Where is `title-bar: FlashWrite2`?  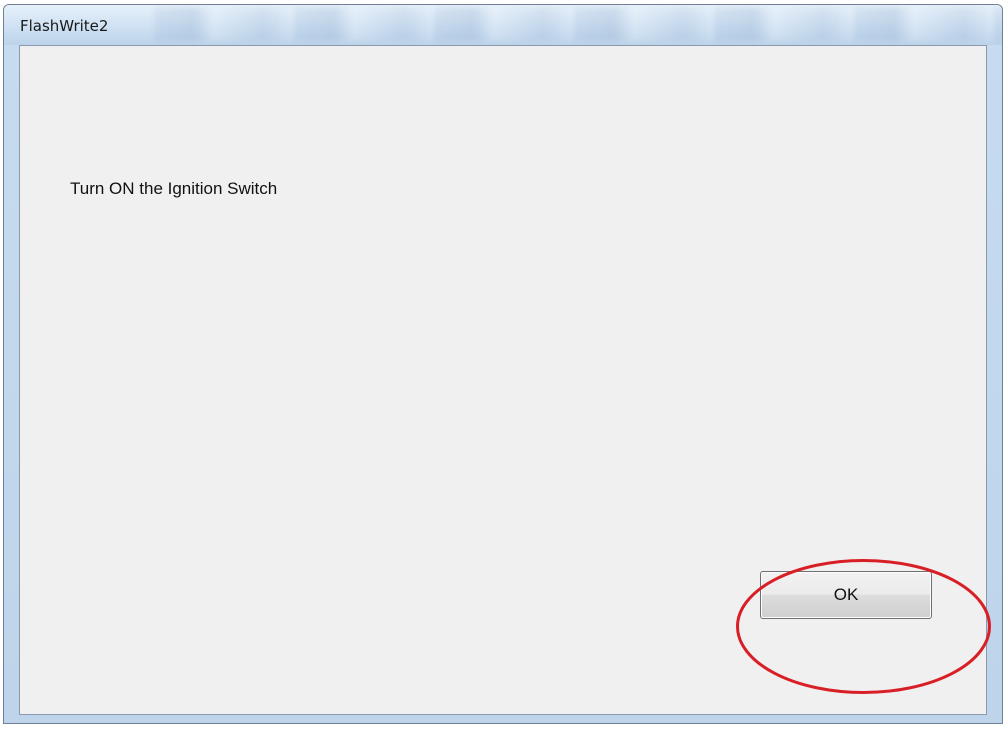
title-bar: FlashWrite2 is located at coordinates (503, 25).